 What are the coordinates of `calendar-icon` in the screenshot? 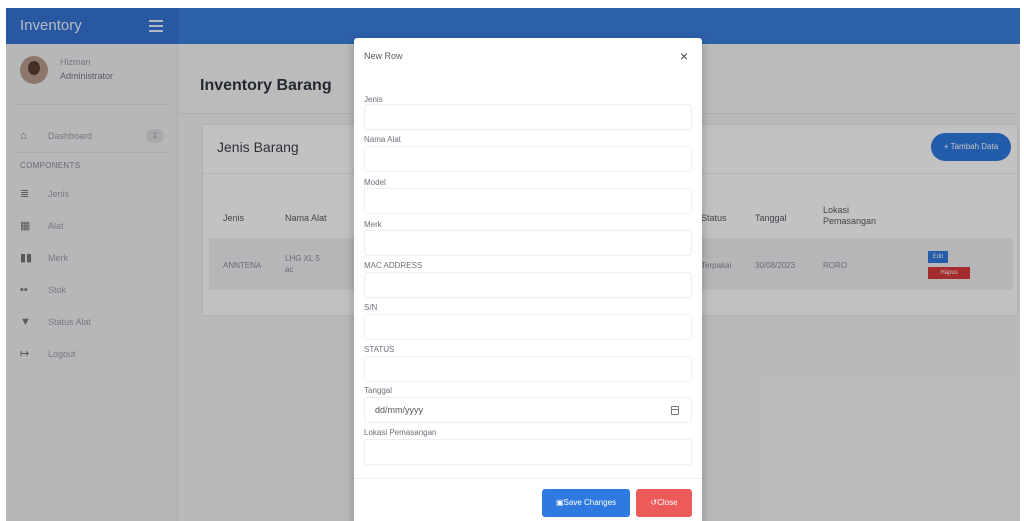 It's located at (675, 410).